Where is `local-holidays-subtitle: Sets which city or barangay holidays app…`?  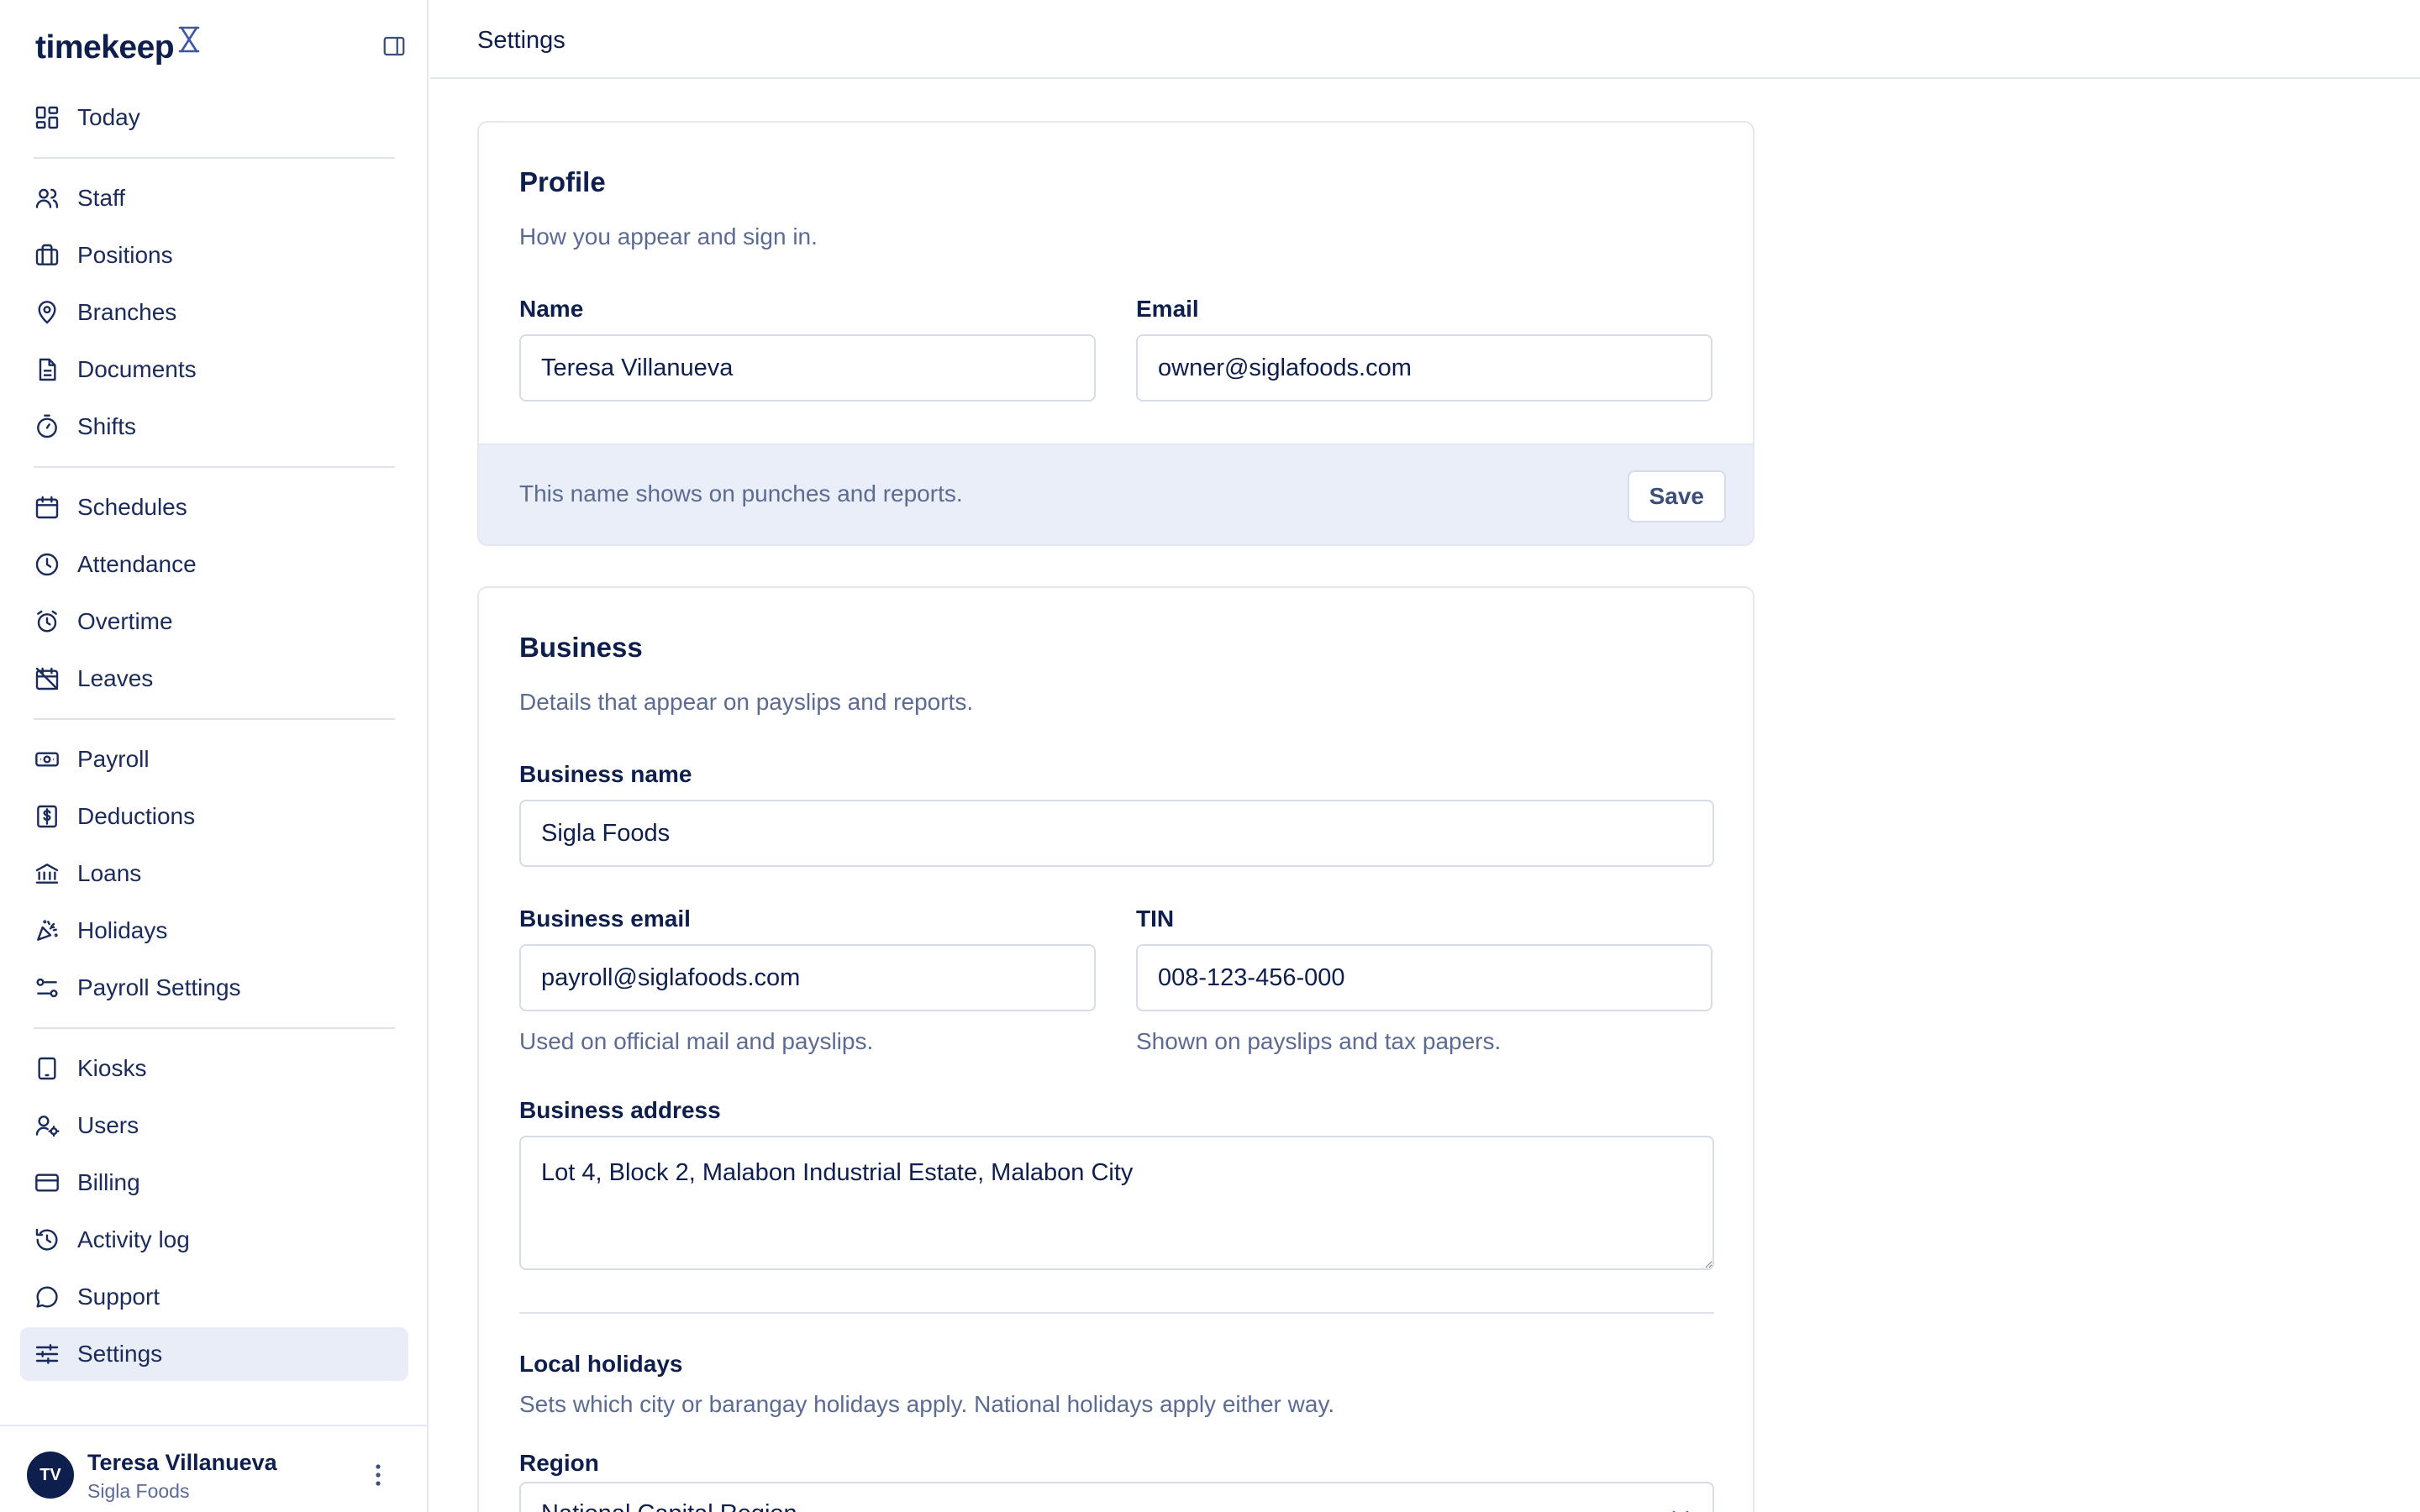 local-holidays-subtitle: Sets which city or barangay holidays app… is located at coordinates (927, 1404).